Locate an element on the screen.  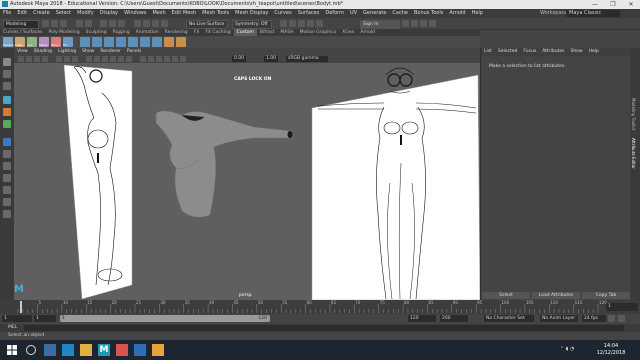
edge-browser-icon is located at coordinates (68, 350).